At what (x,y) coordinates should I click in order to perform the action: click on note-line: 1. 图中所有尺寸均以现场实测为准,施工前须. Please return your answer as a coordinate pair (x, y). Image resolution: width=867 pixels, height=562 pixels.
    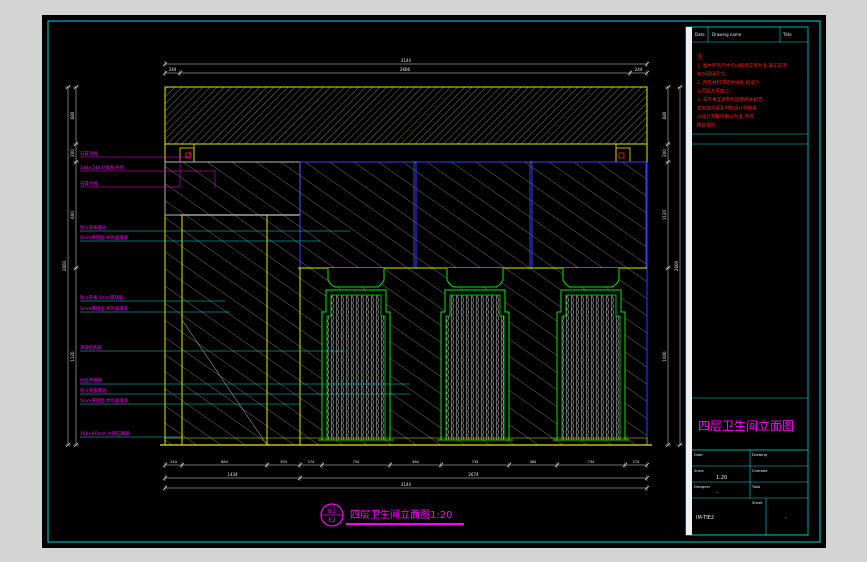
    Looking at the image, I should click on (742, 65).